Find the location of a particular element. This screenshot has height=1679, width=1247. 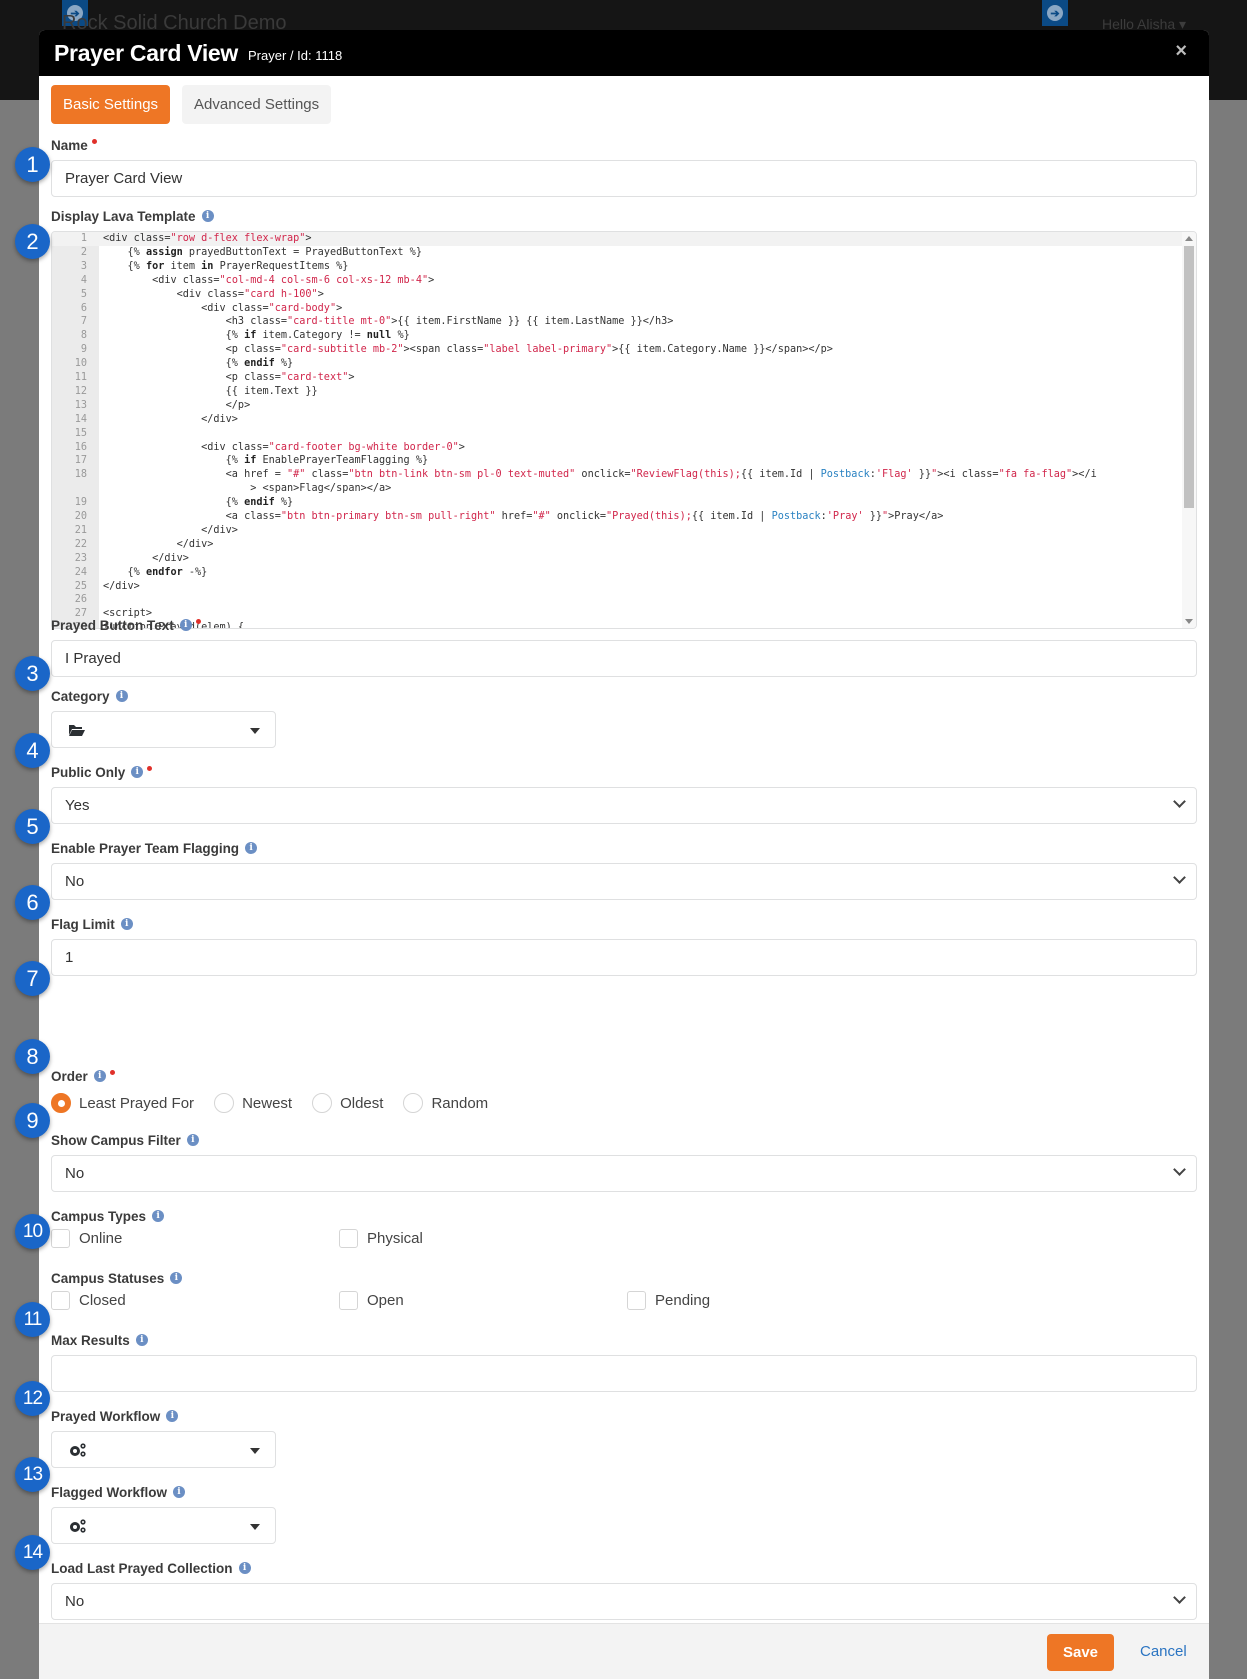

flag-limit-input: 1 is located at coordinates (624, 957).